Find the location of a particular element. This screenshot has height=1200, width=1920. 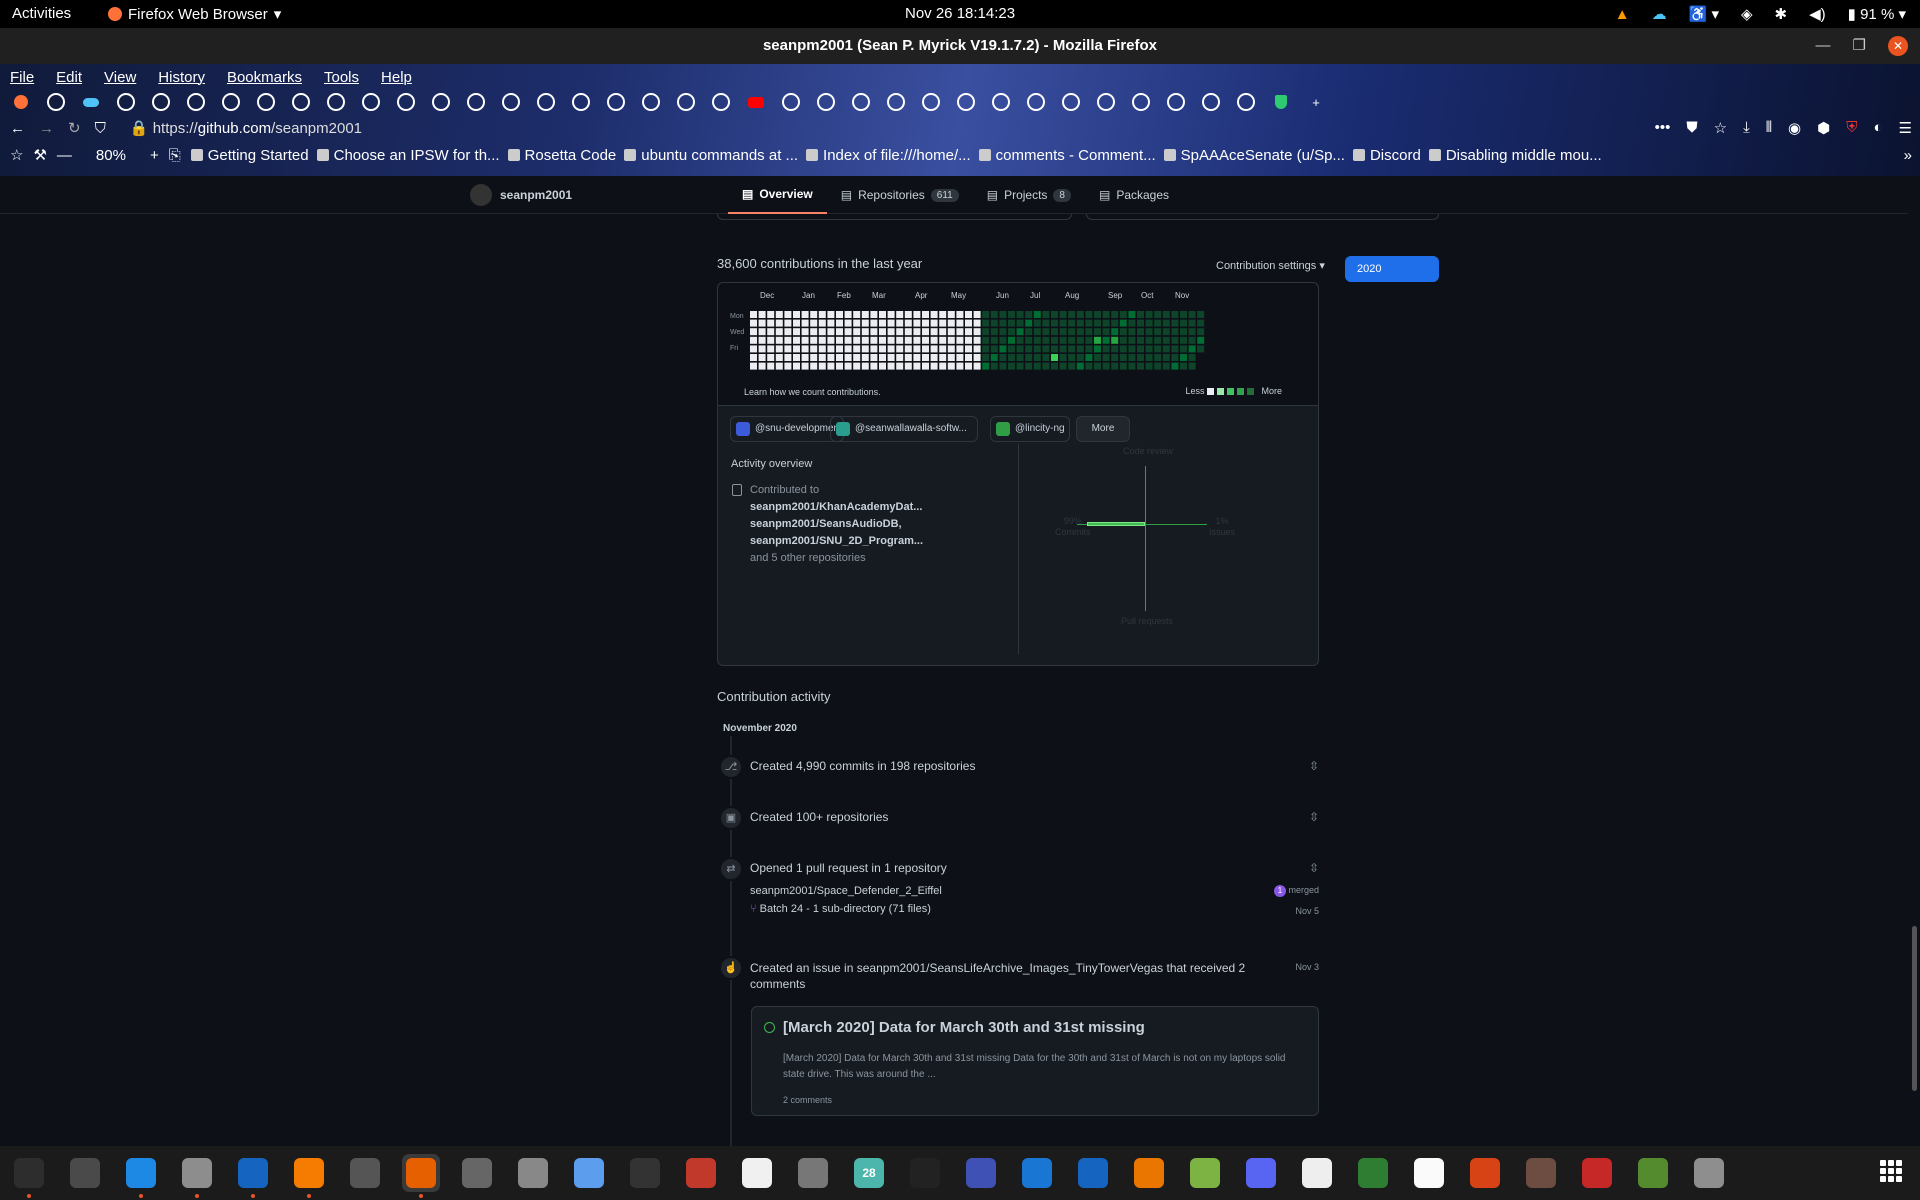

accessibility-icon: ♿ ▾ is located at coordinates (1704, 14).